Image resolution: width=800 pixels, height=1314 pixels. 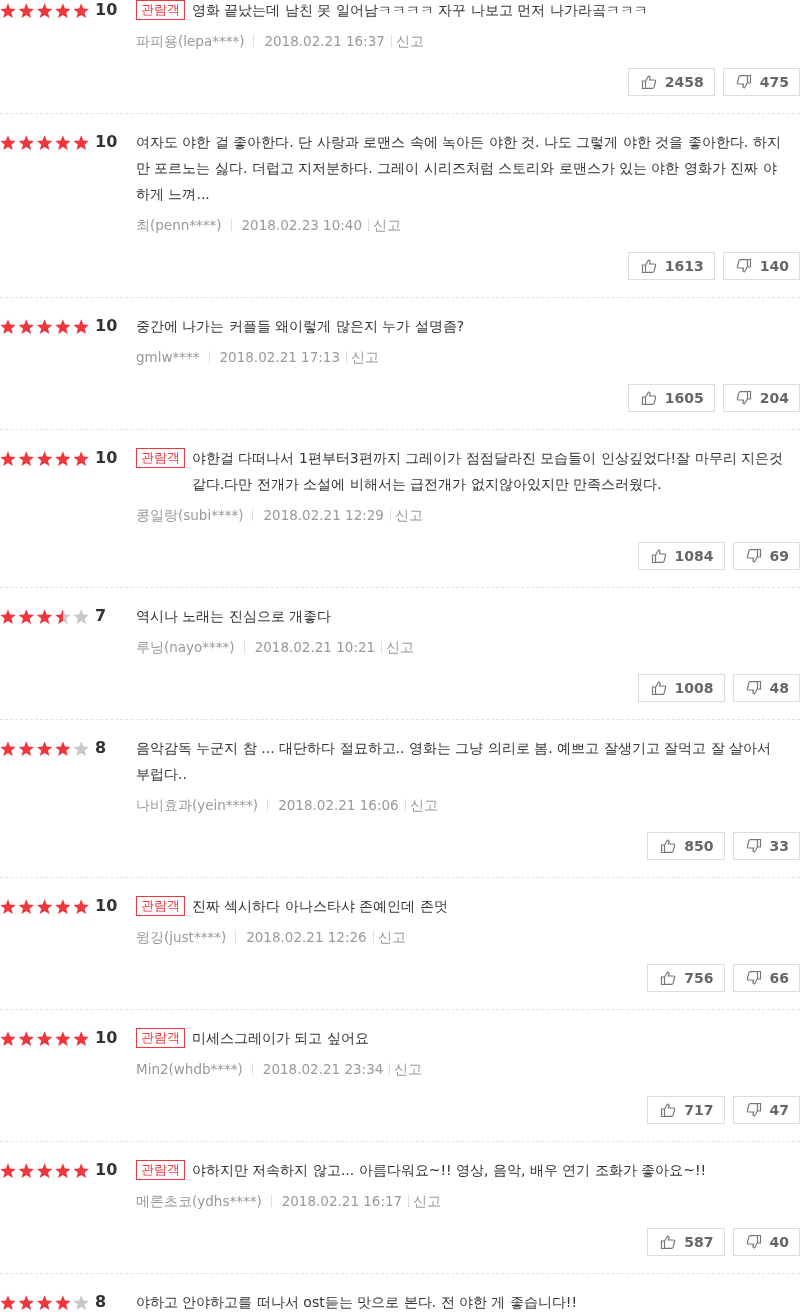 What do you see at coordinates (766, 1110) in the screenshot?
I see `dislike-button: 47` at bounding box center [766, 1110].